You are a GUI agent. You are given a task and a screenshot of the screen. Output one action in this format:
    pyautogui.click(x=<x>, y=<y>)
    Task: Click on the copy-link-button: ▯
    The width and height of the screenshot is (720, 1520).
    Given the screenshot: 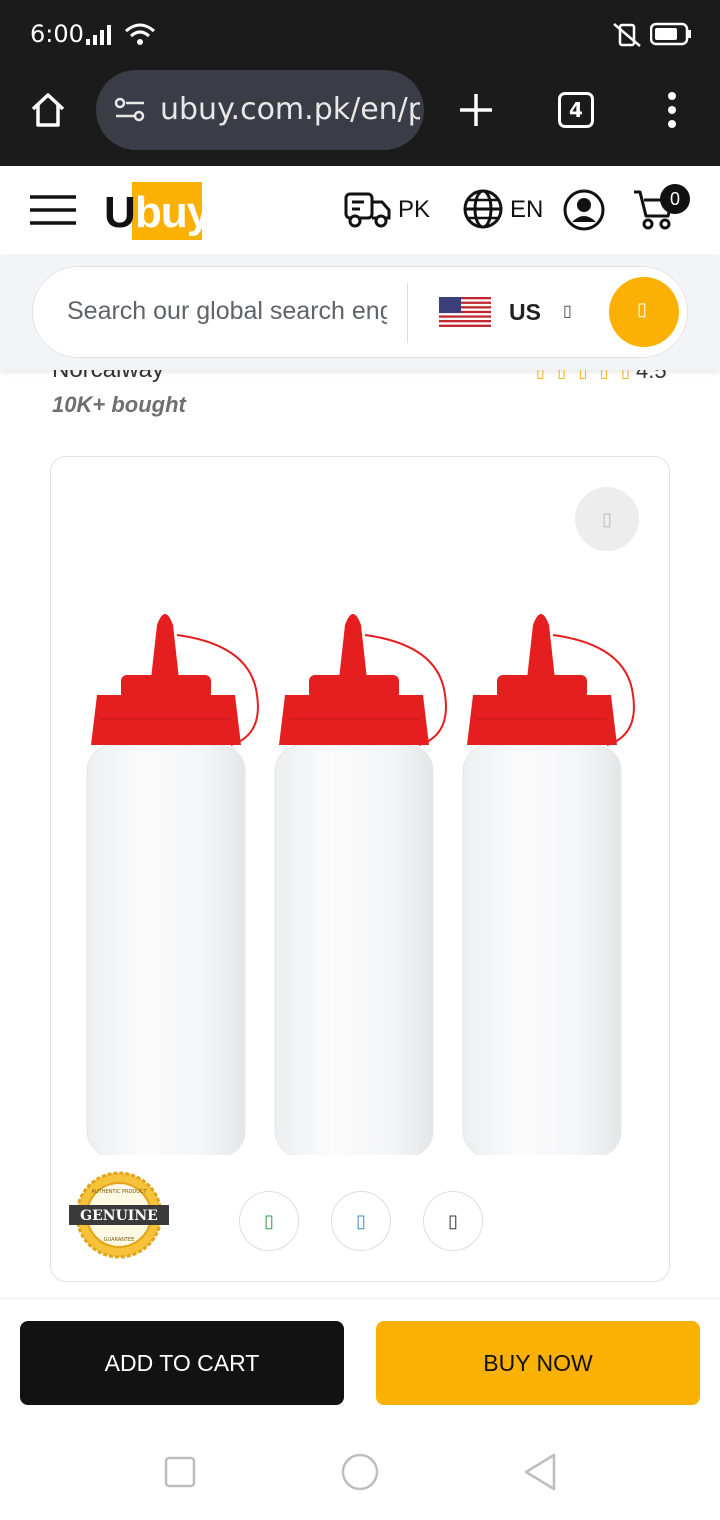 What is the action you would take?
    pyautogui.click(x=453, y=1221)
    